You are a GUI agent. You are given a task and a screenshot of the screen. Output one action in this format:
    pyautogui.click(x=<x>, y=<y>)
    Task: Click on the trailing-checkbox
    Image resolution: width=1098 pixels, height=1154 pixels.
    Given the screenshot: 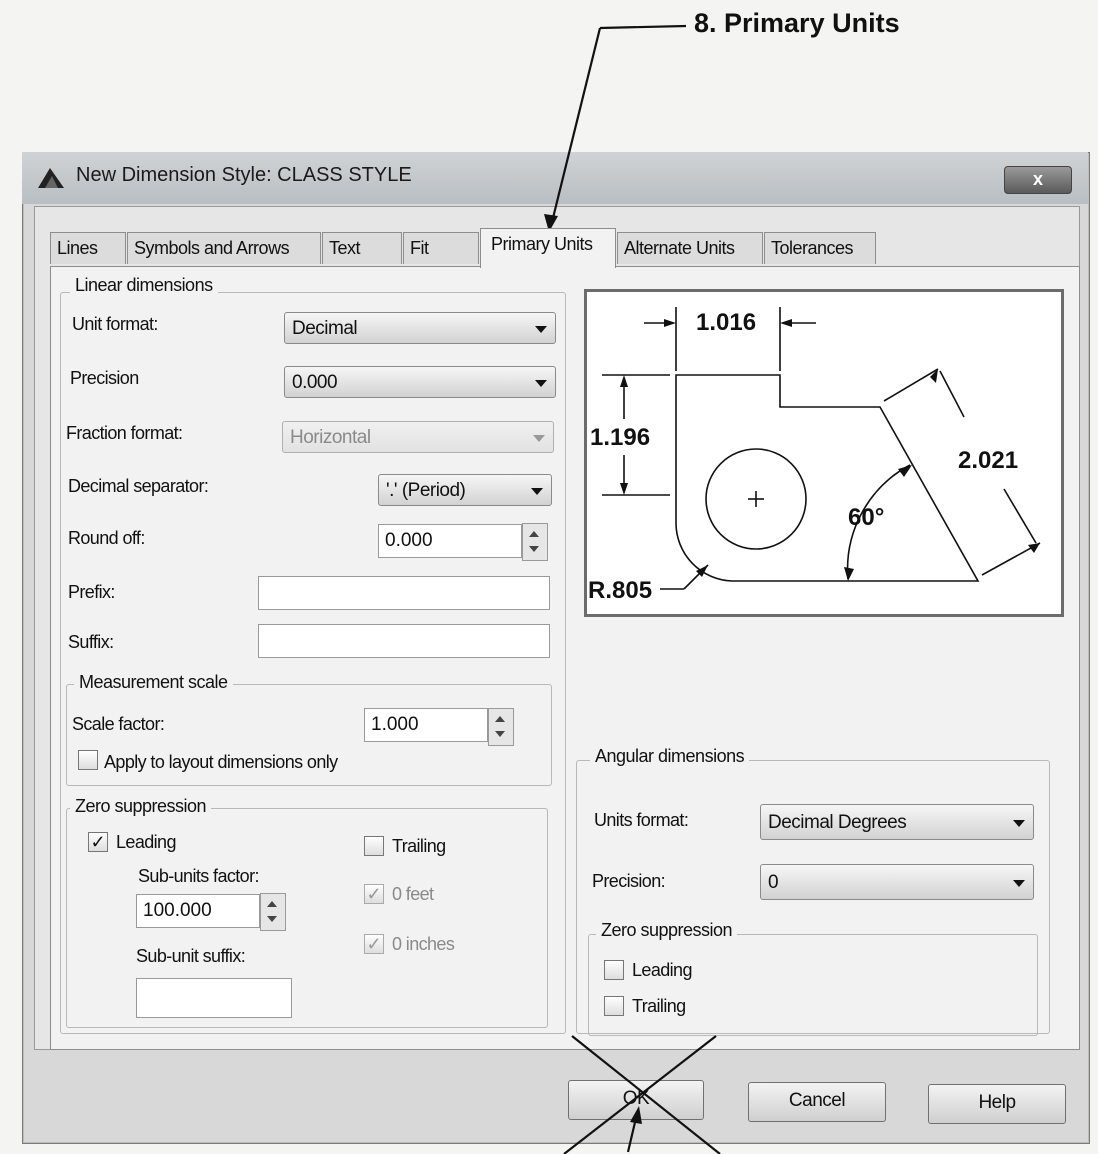 What is the action you would take?
    pyautogui.click(x=374, y=846)
    